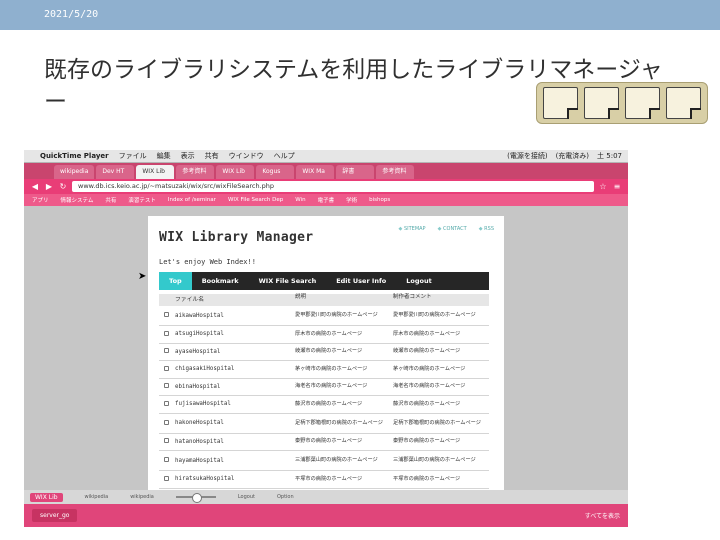 The image size is (720, 540). Describe the element at coordinates (329, 351) in the screenshot. I see `row-description: 綾瀬市の病院のホームページ` at that location.